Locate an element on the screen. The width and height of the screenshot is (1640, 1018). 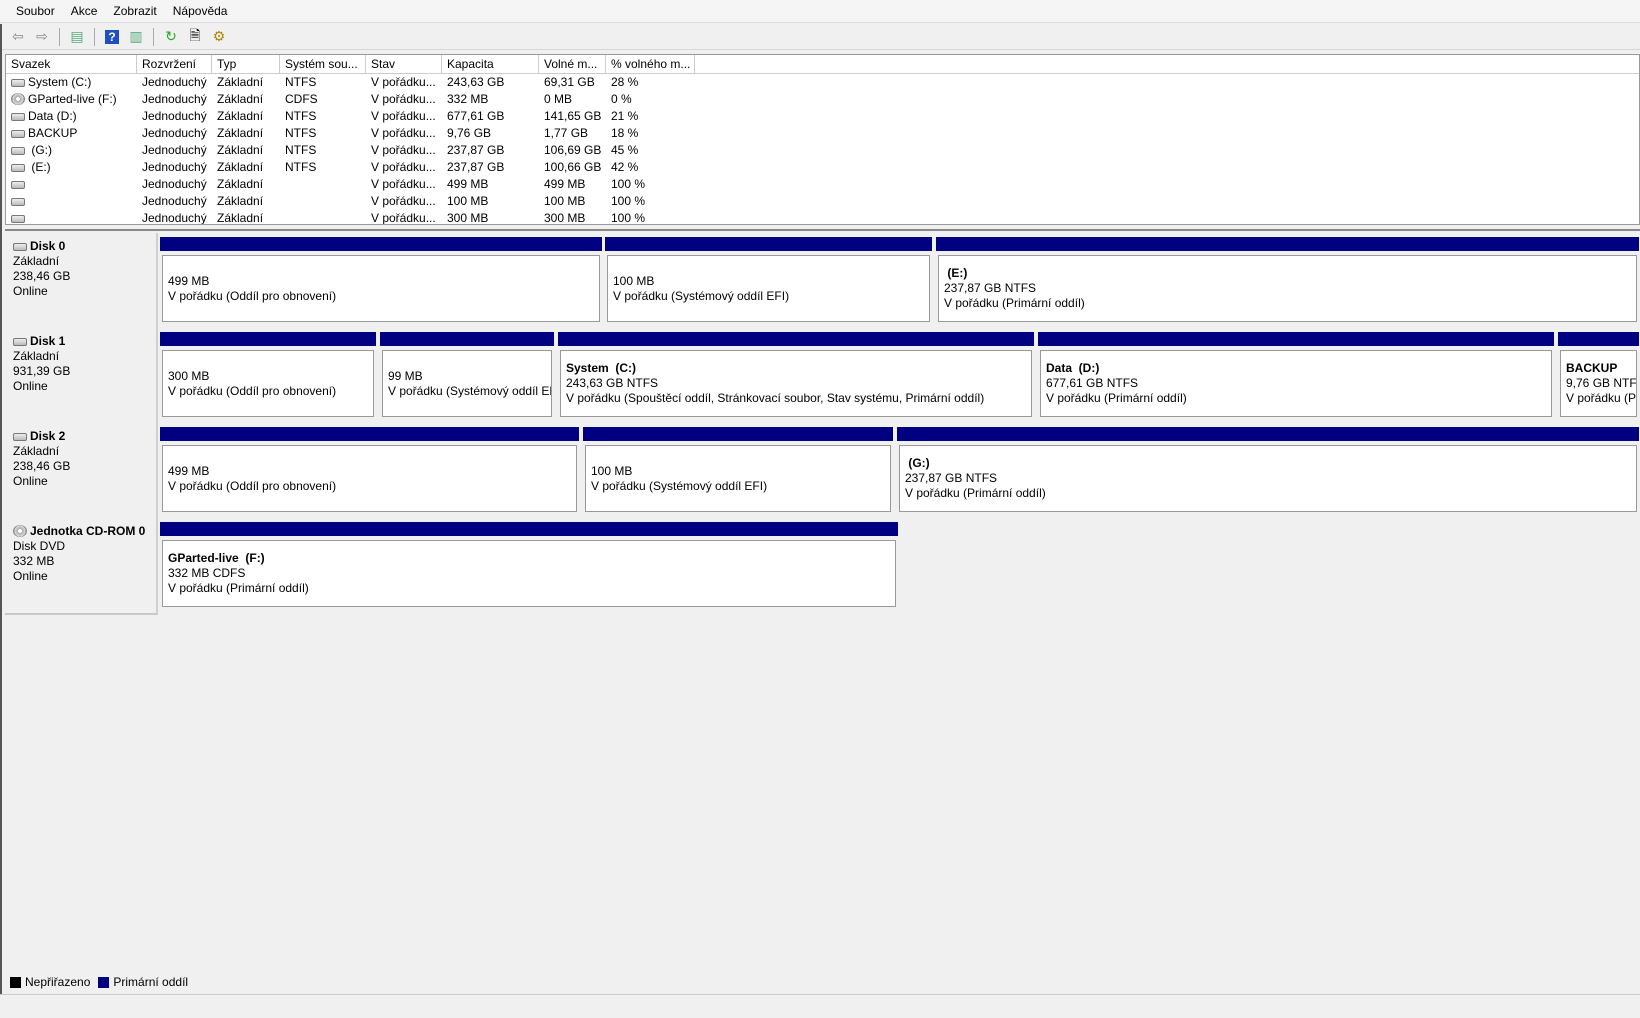
partition-size: 300 MB is located at coordinates (189, 375).